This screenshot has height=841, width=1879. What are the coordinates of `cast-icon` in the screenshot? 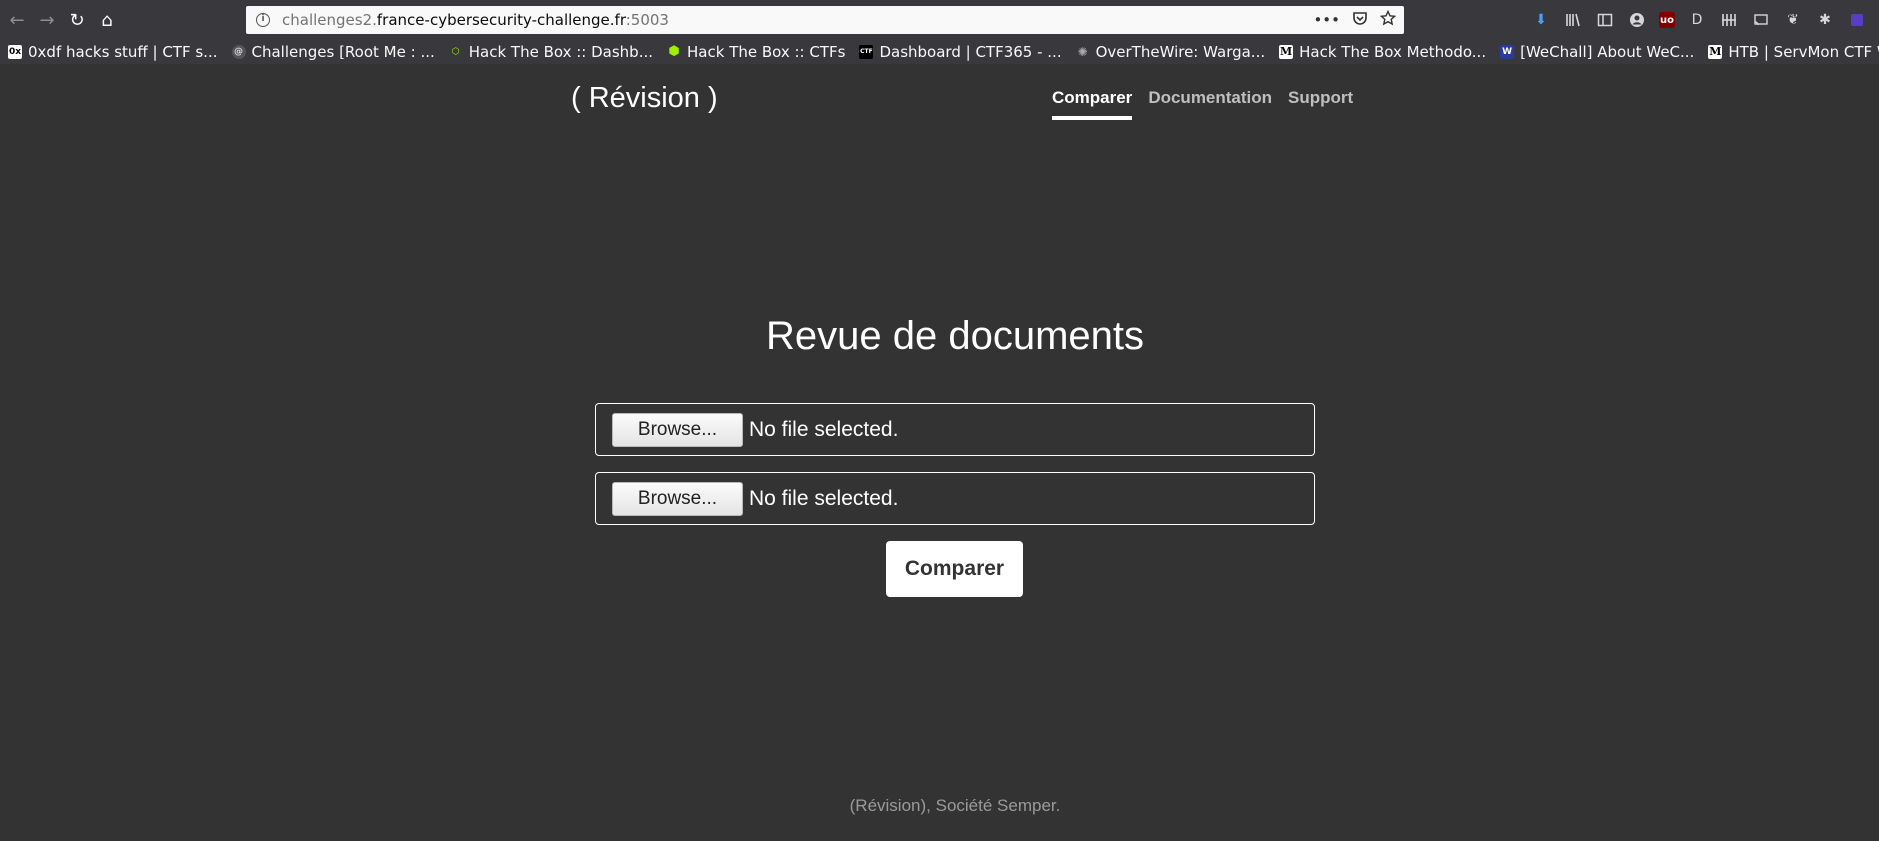 It's located at (1761, 20).